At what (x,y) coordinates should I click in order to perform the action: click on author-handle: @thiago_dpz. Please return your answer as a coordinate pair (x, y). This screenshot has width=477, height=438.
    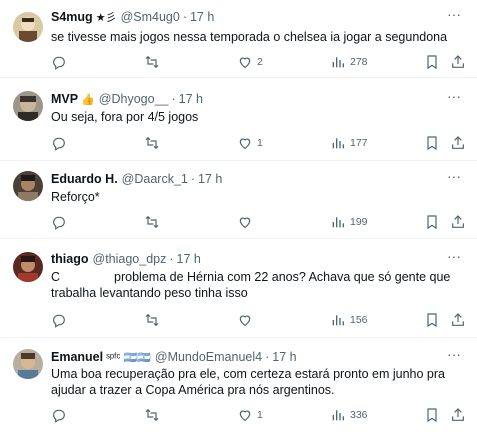
    Looking at the image, I should click on (130, 259).